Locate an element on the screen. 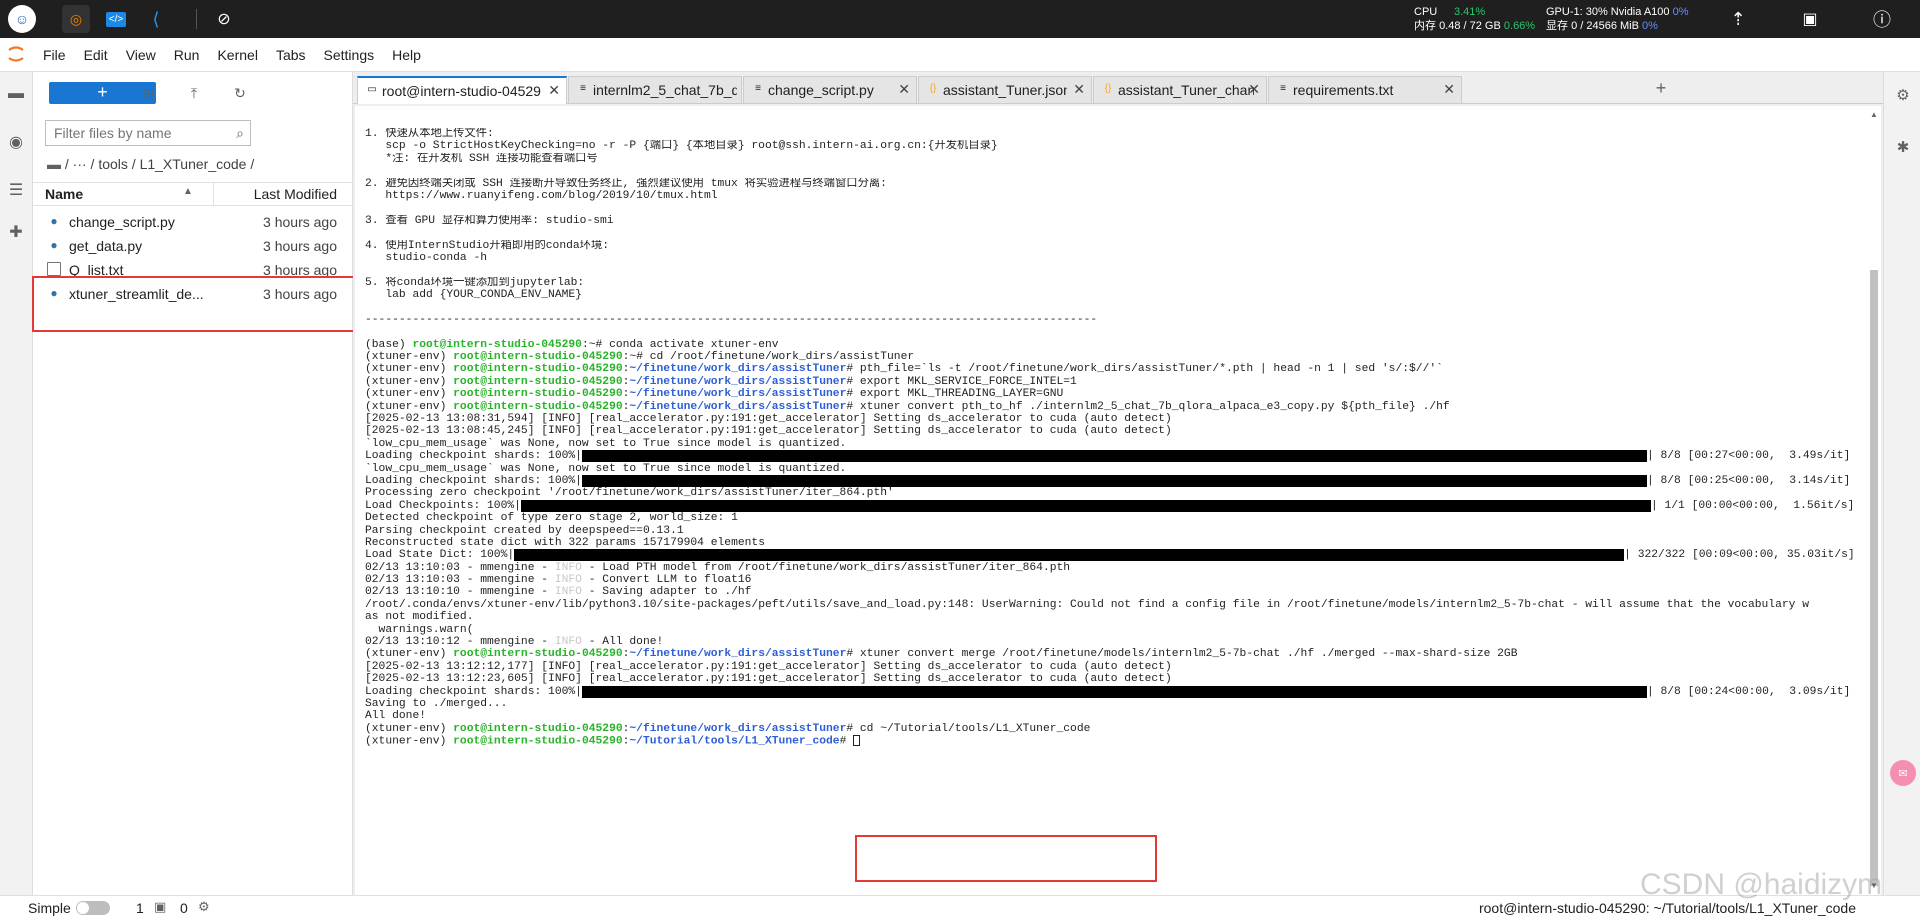 The height and width of the screenshot is (919, 1920). upload-icon: ⤒ is located at coordinates (194, 93).